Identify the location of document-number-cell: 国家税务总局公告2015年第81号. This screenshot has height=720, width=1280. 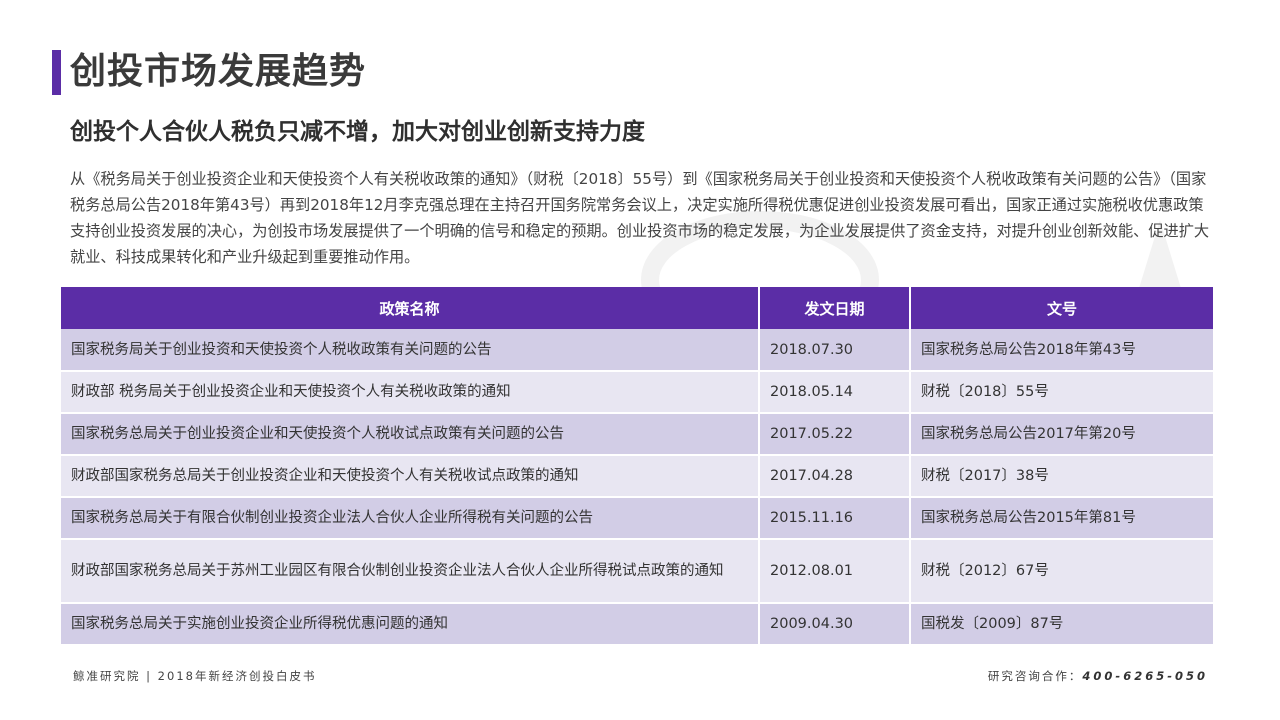
(1061, 518).